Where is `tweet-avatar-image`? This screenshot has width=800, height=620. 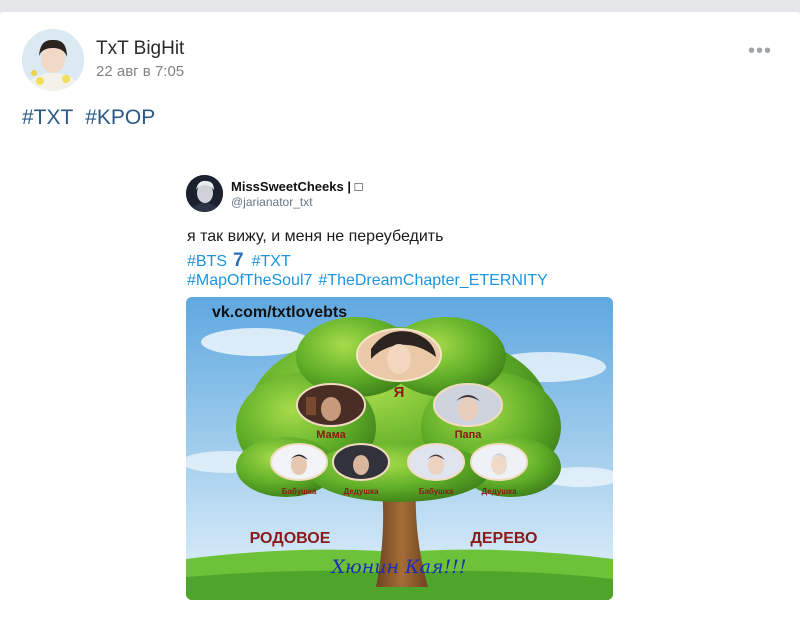 tweet-avatar-image is located at coordinates (204, 193).